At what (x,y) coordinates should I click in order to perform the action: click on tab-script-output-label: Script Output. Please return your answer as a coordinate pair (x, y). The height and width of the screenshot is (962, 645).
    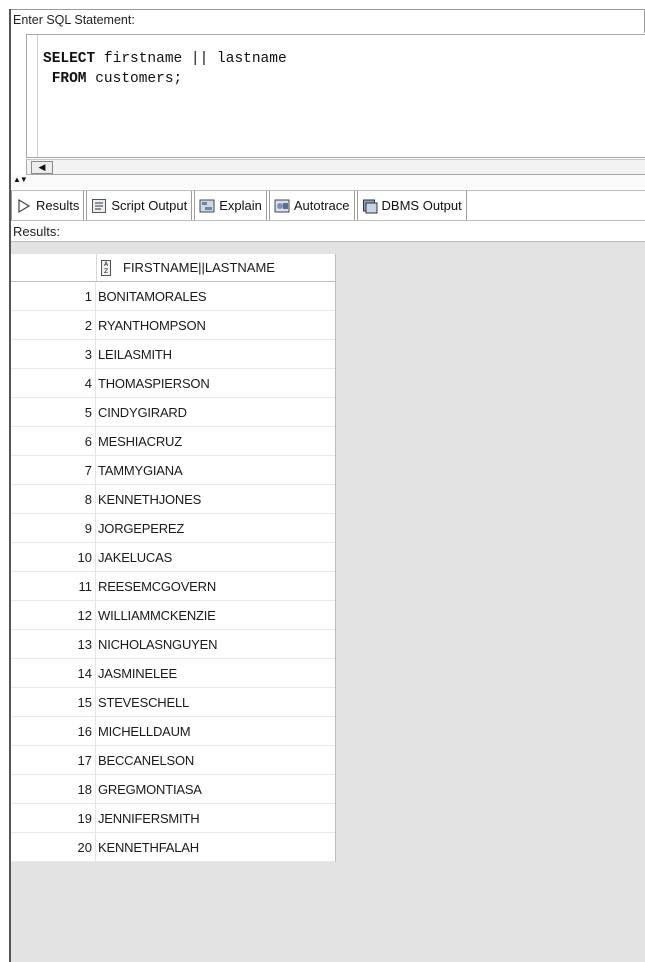
    Looking at the image, I should click on (149, 205).